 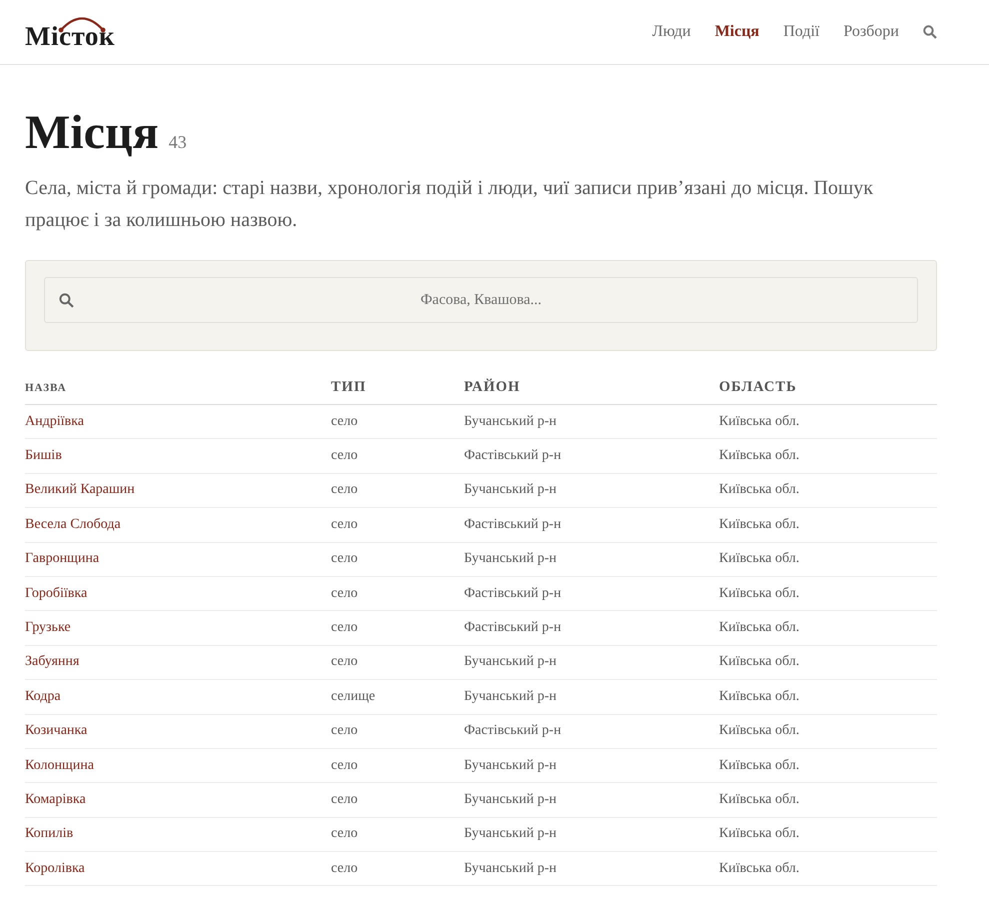 What do you see at coordinates (353, 696) in the screenshot?
I see `table-cell: селище` at bounding box center [353, 696].